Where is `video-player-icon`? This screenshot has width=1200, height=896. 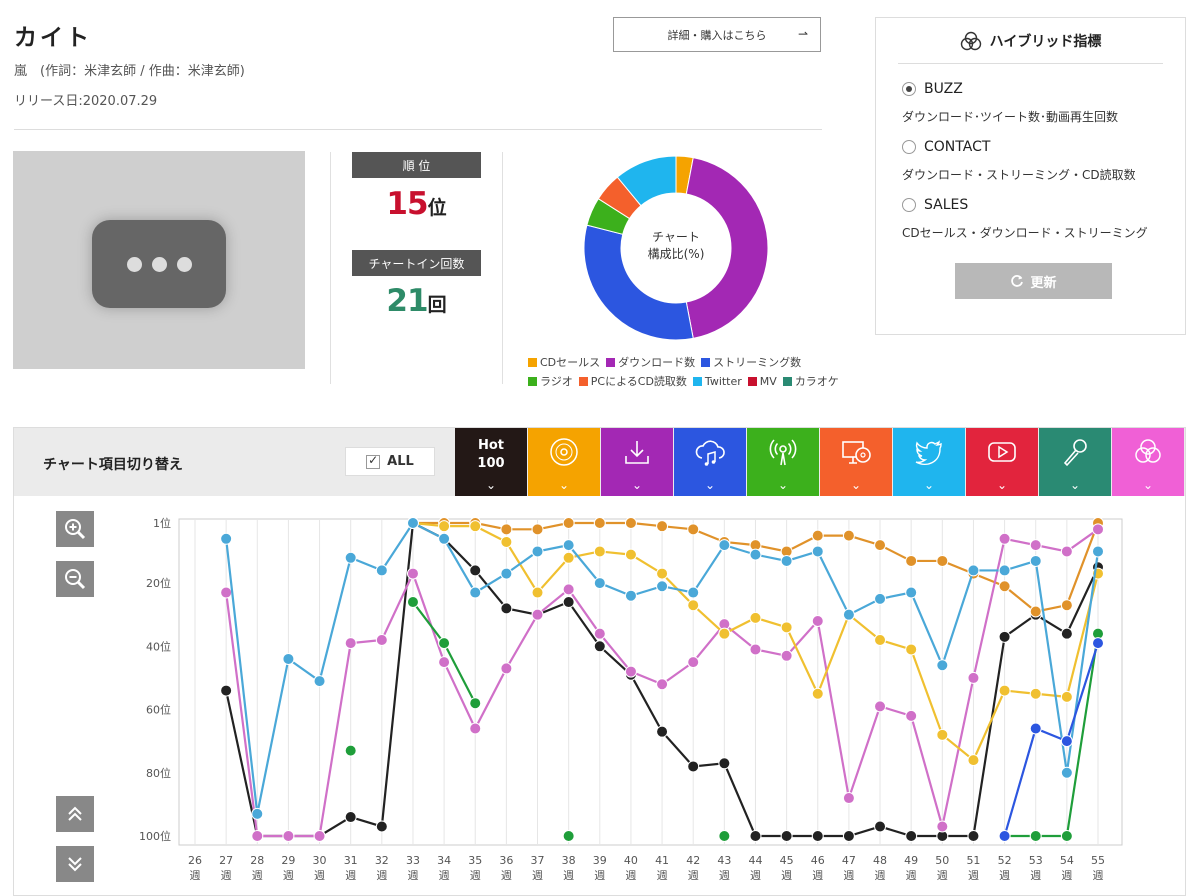 video-player-icon is located at coordinates (159, 264).